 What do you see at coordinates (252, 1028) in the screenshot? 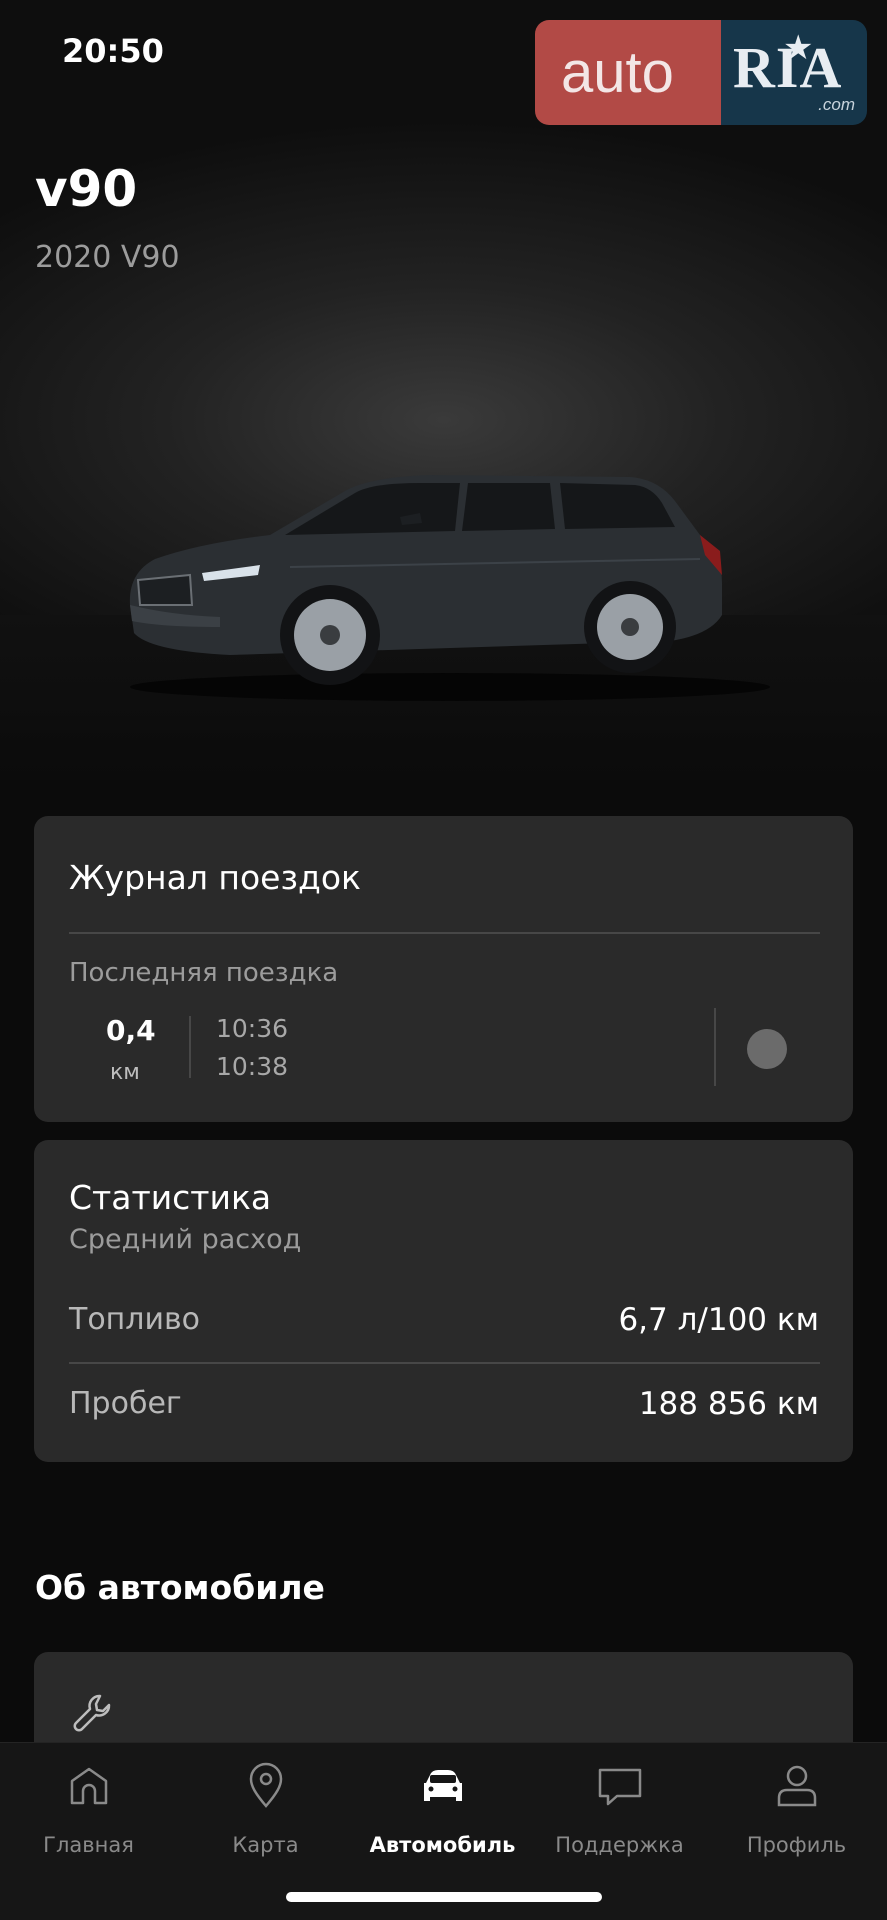
I see `trip-start-time: 10:36` at bounding box center [252, 1028].